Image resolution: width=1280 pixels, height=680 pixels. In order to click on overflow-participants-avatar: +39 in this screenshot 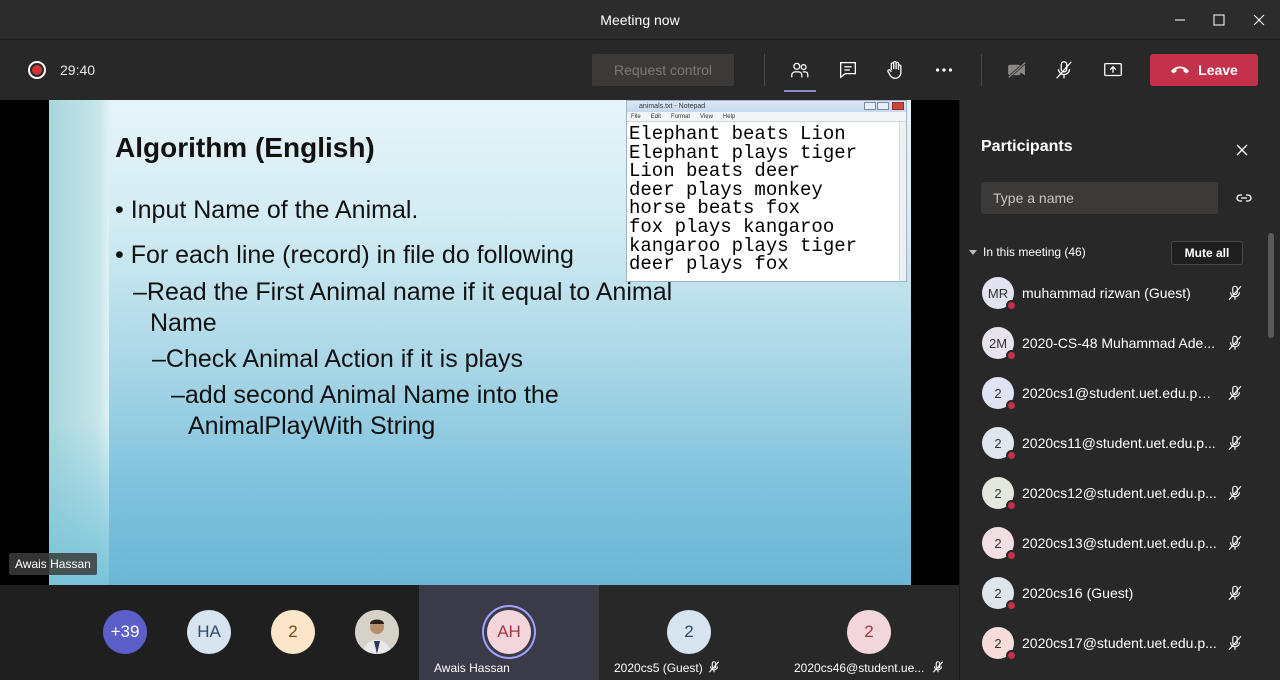, I will do `click(125, 632)`.